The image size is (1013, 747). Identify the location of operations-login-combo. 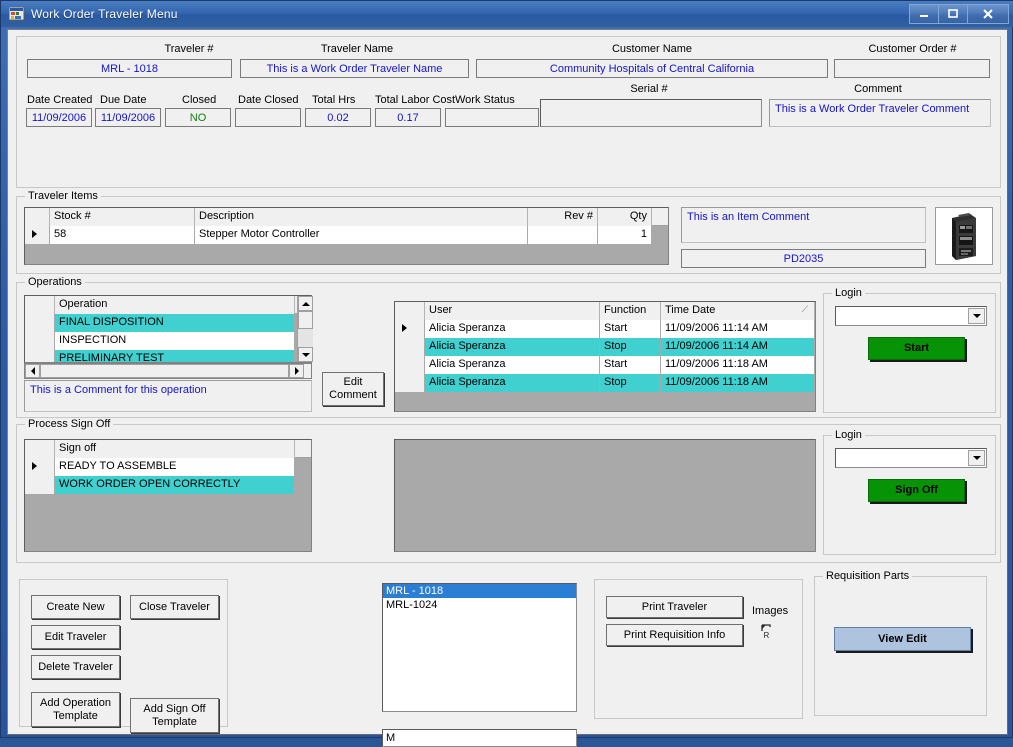
(911, 316).